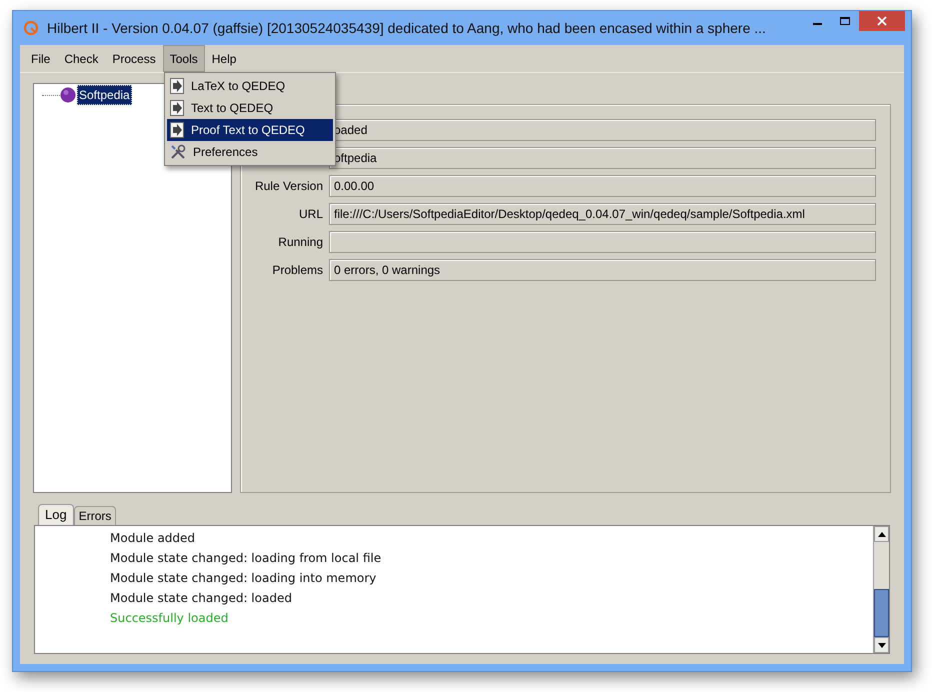  Describe the element at coordinates (56, 514) in the screenshot. I see `log-tab: Log` at that location.